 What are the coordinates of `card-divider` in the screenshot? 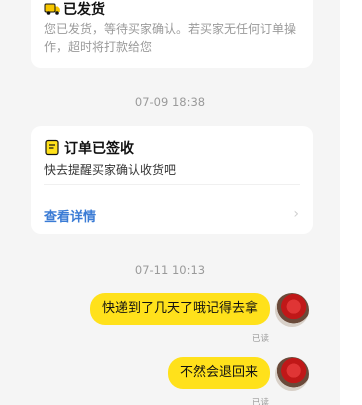 It's located at (172, 184).